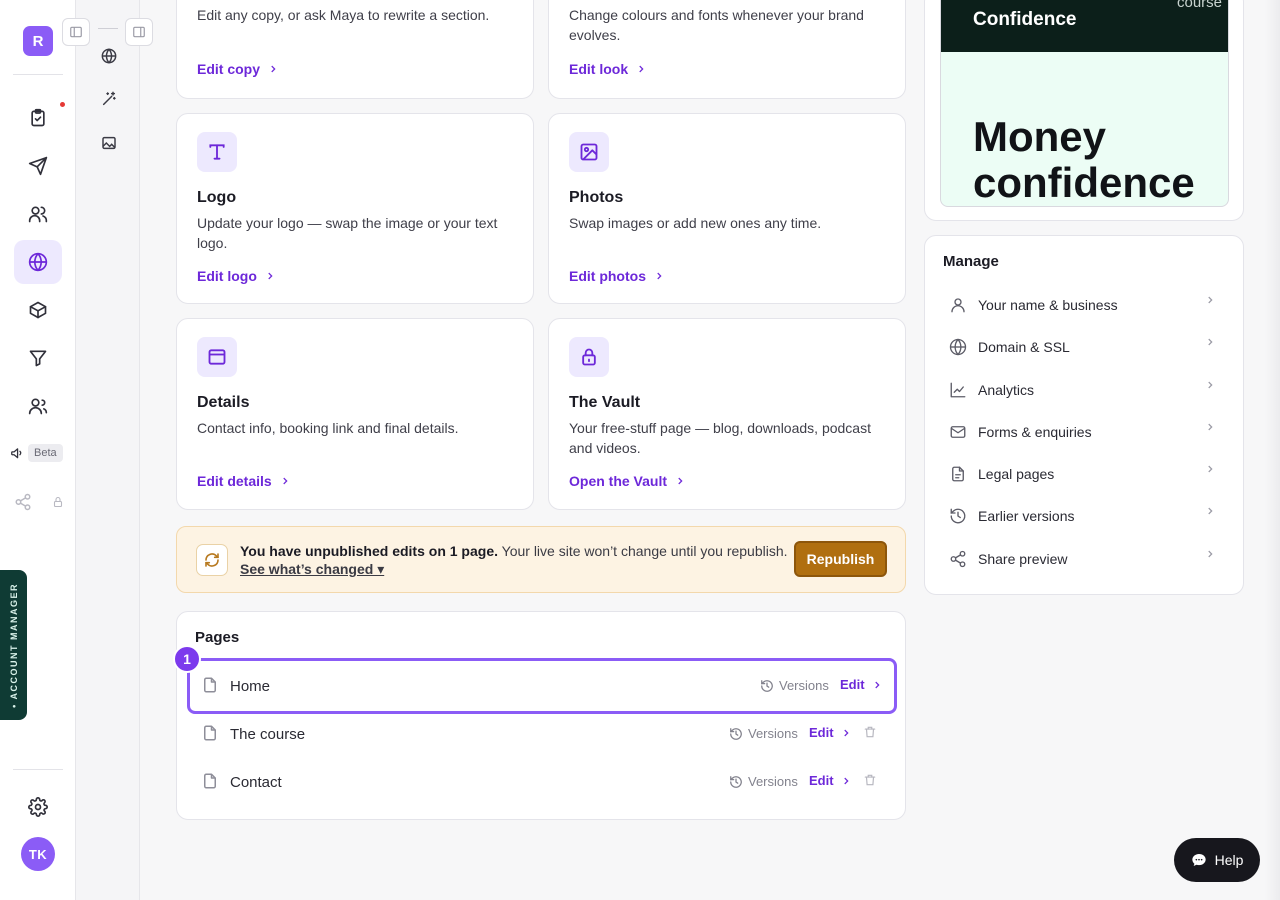  Describe the element at coordinates (234, 481) in the screenshot. I see `edit-details-label: Edit details` at that location.